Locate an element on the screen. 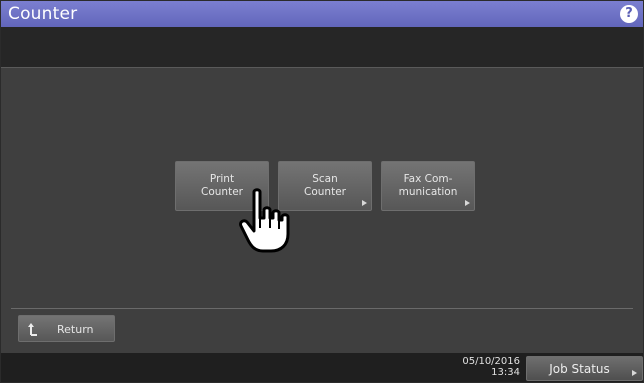  fax-communication-label-line2: munication is located at coordinates (428, 192).